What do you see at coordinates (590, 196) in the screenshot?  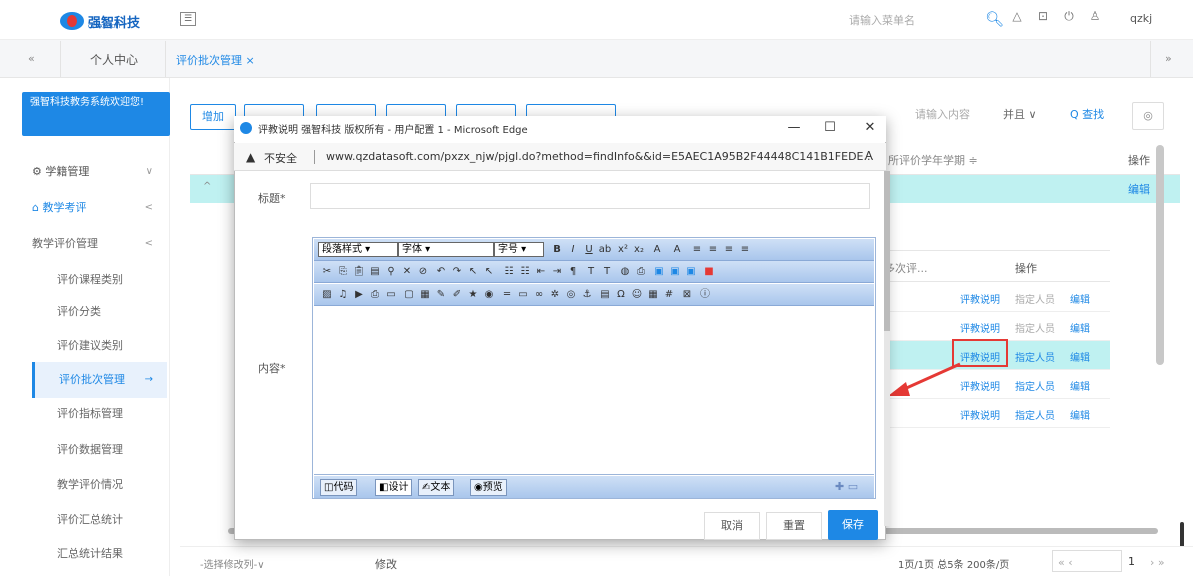 I see `title-input` at bounding box center [590, 196].